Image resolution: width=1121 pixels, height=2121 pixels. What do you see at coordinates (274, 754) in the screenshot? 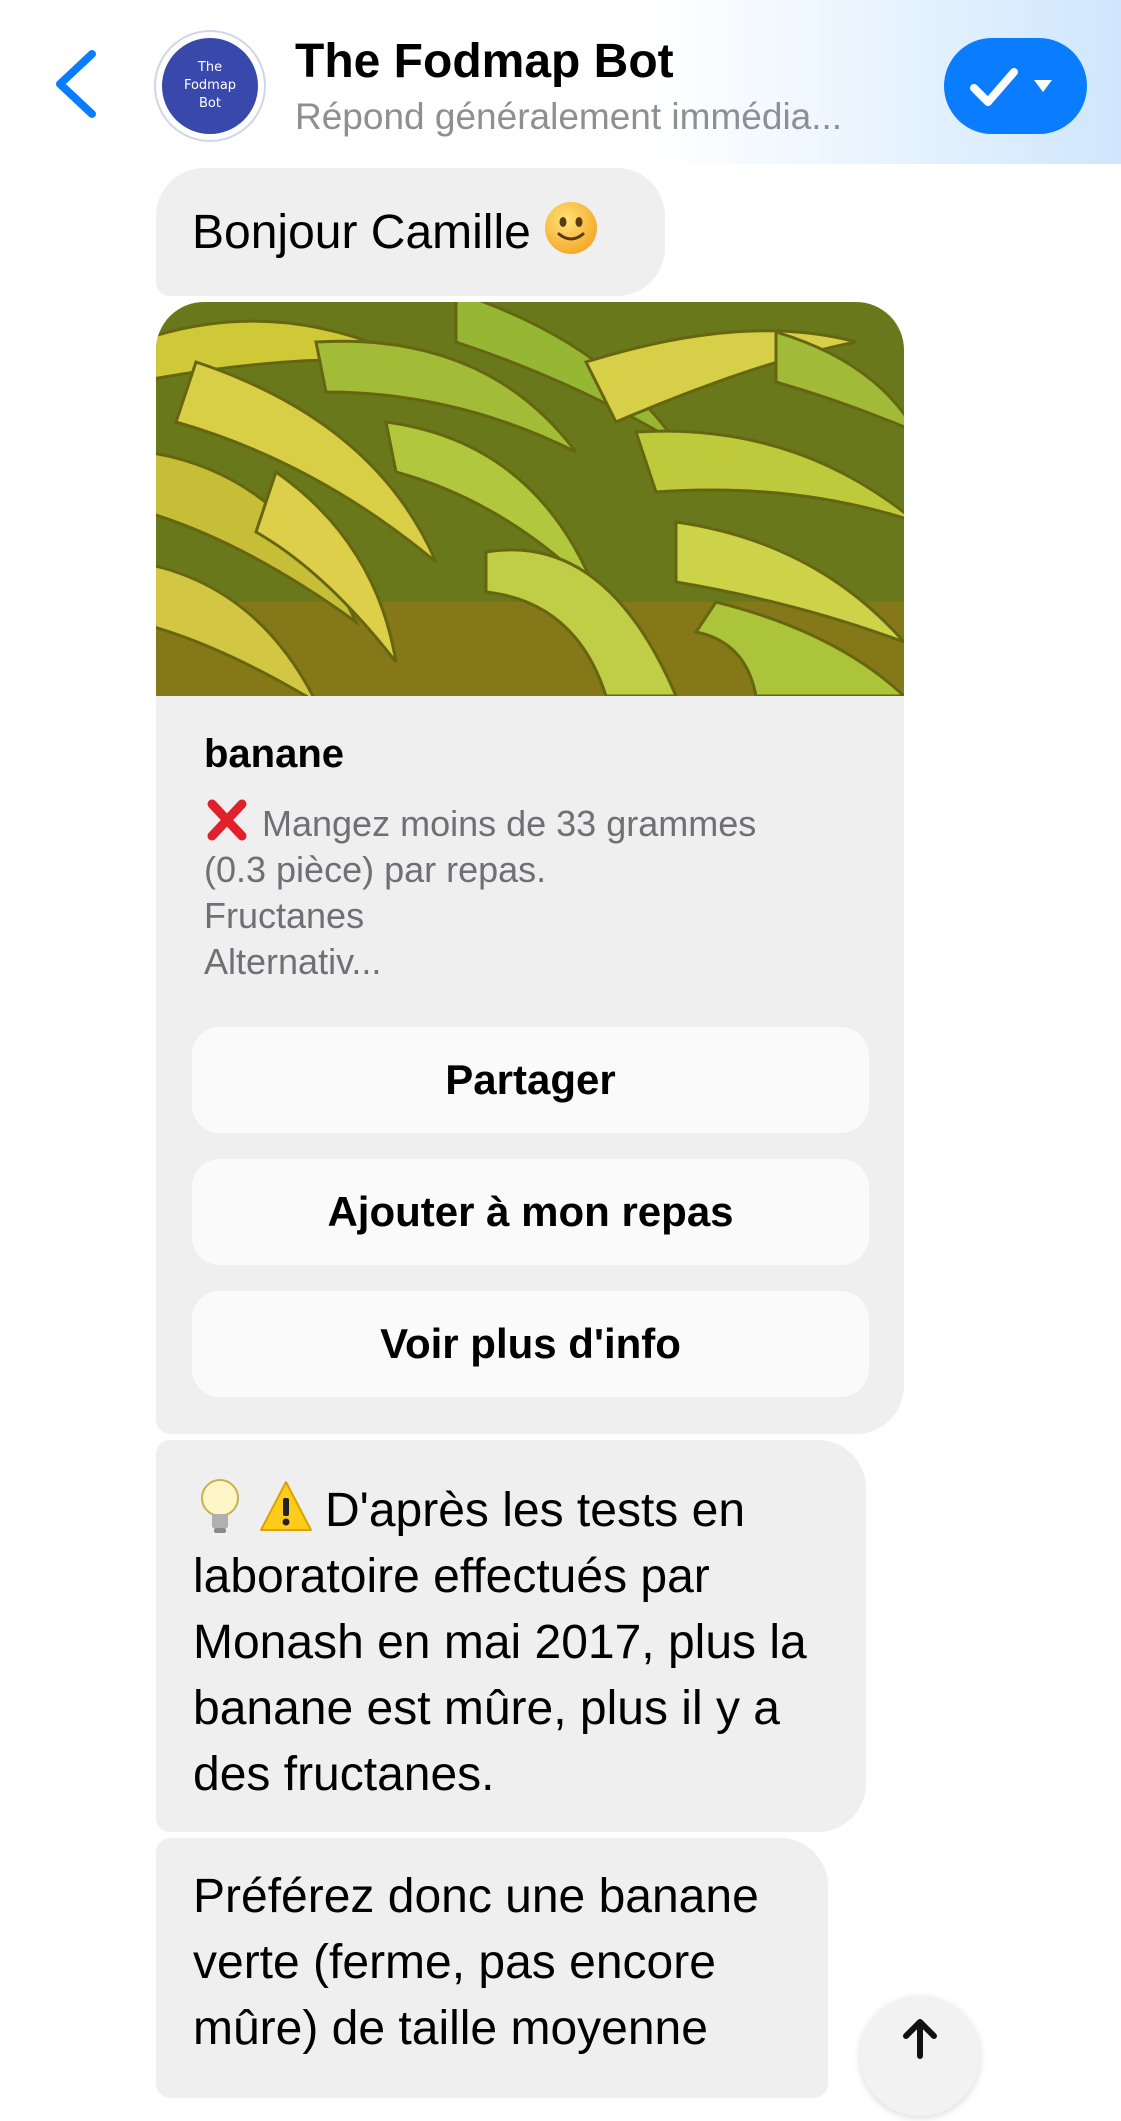
I see `card-title: banane` at bounding box center [274, 754].